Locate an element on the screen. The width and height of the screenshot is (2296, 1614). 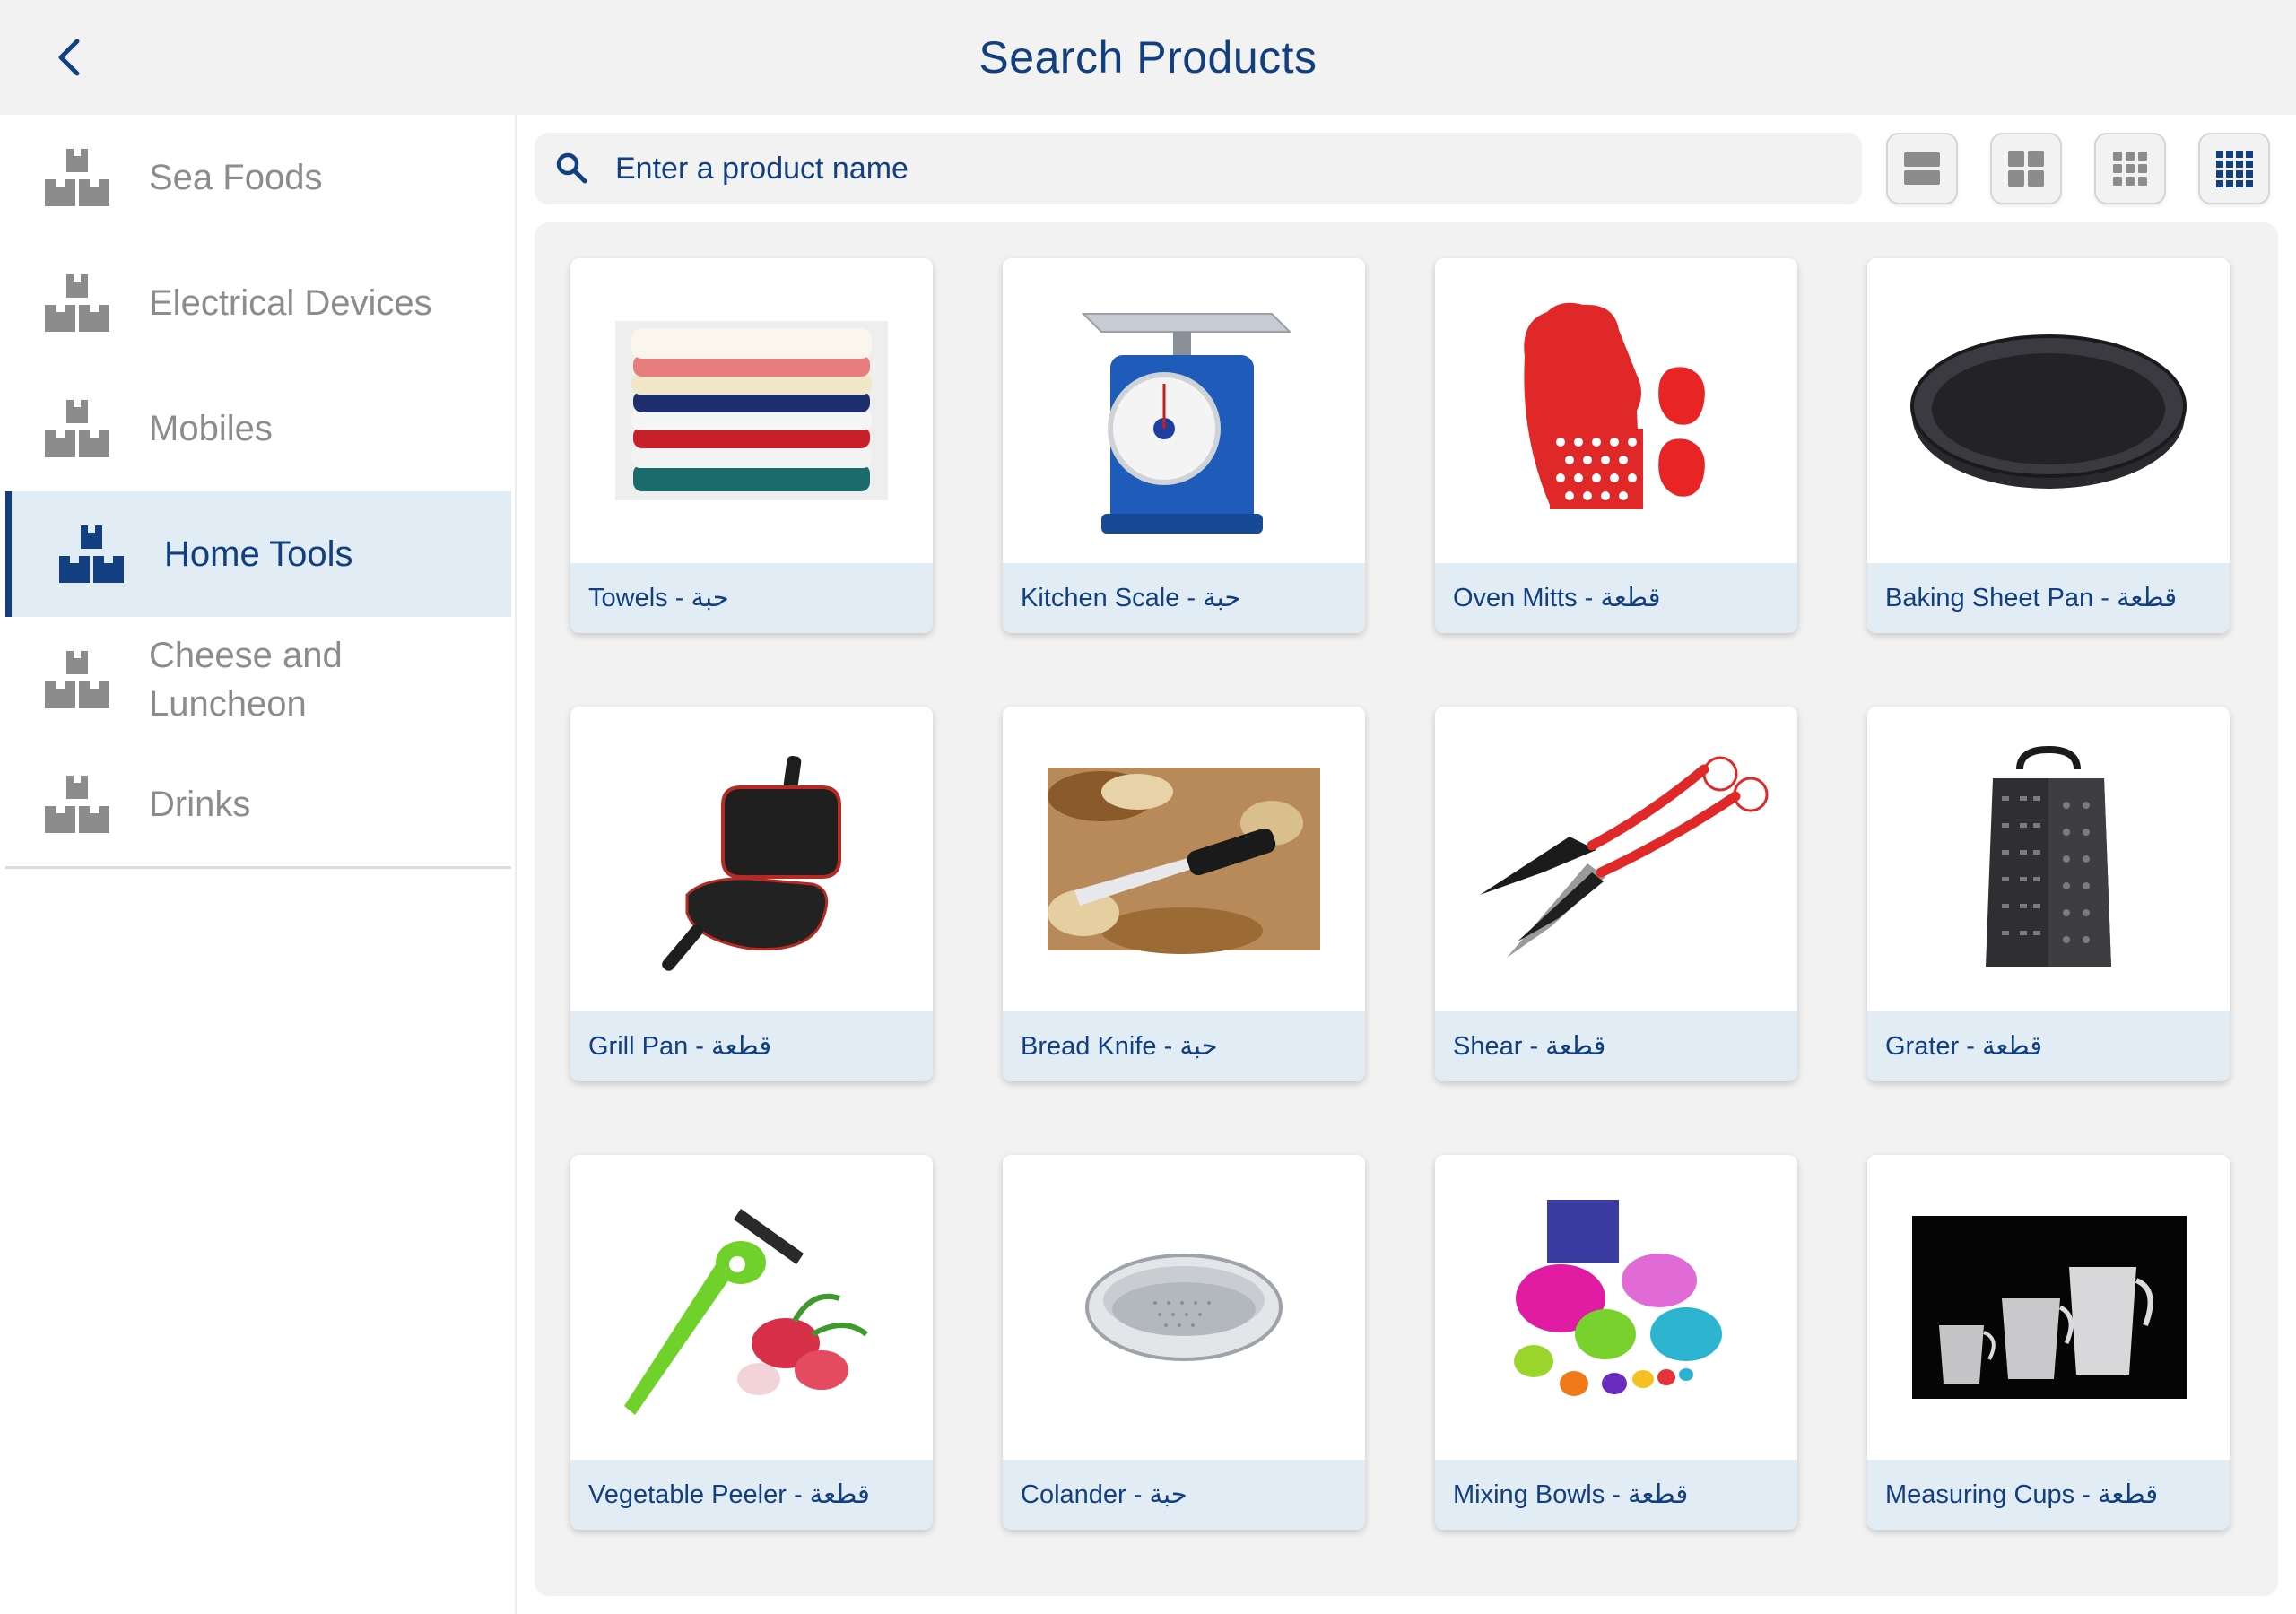
chevron-left-icon is located at coordinates (69, 57).